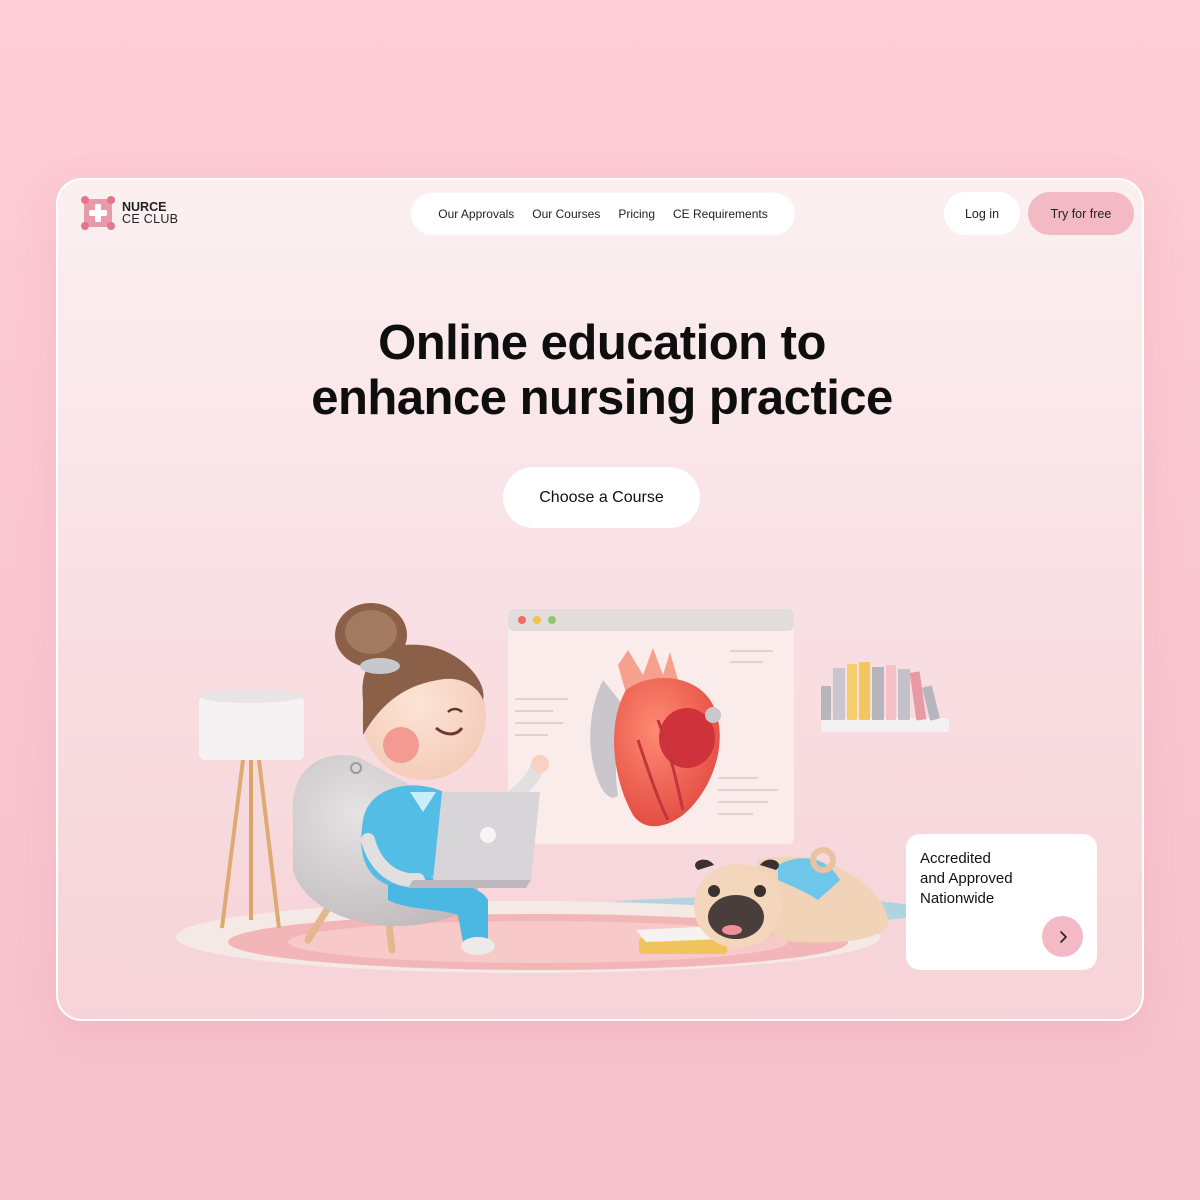 The width and height of the screenshot is (1200, 1200). I want to click on accreditation-arrow-button, so click(1062, 936).